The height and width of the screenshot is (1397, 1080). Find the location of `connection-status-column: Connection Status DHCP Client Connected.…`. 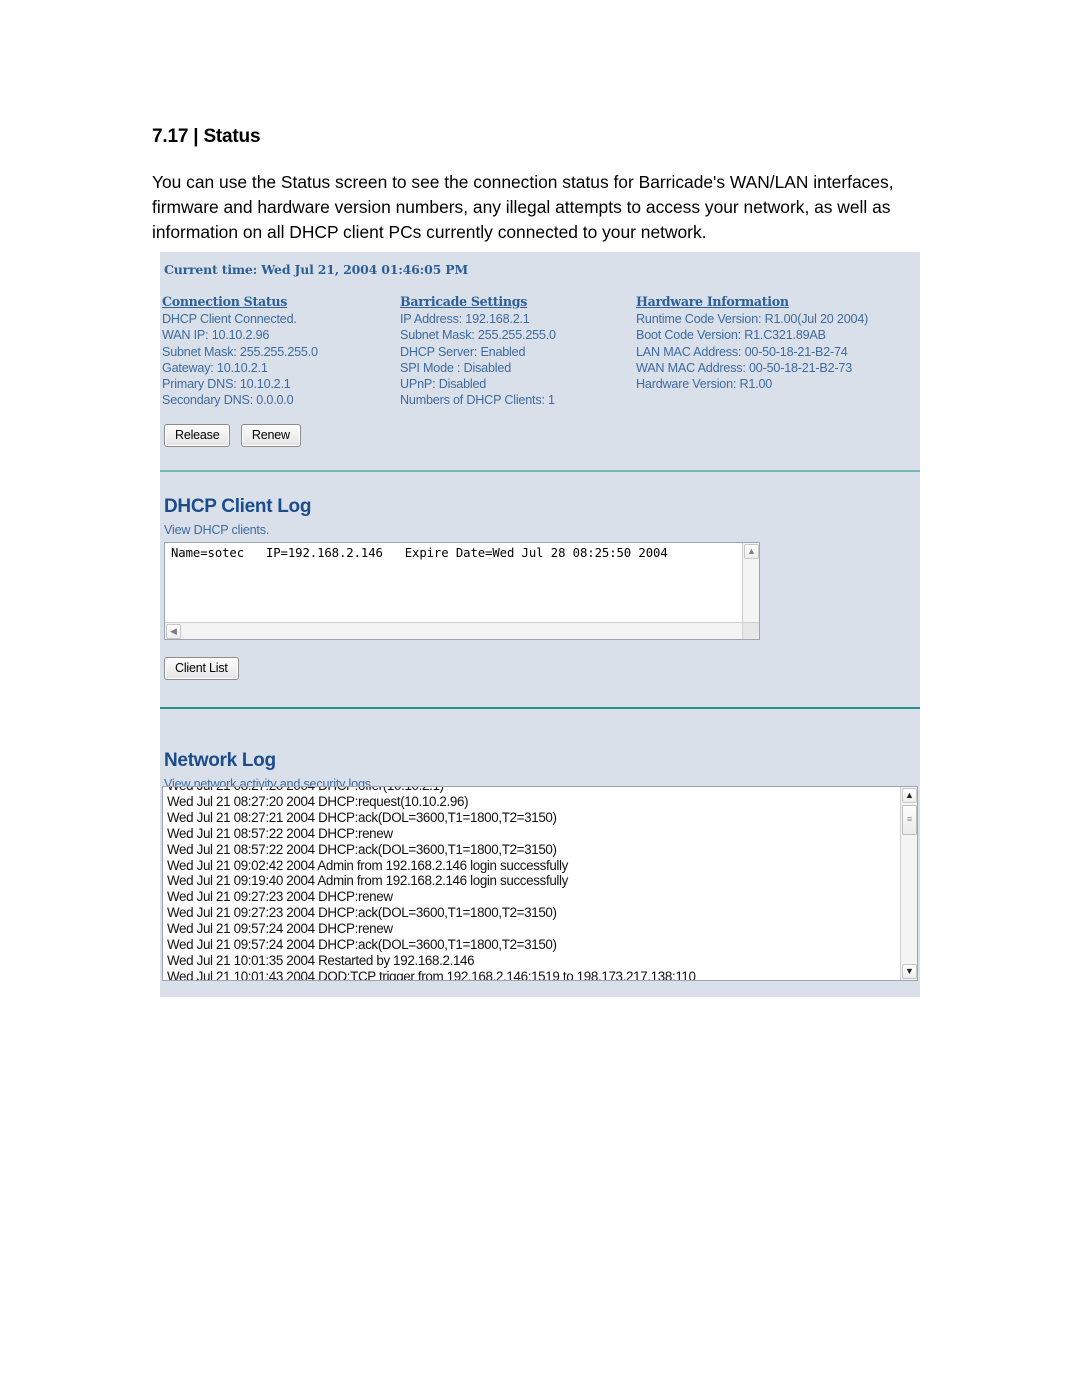

connection-status-column: Connection Status DHCP Client Connected.… is located at coordinates (282, 351).